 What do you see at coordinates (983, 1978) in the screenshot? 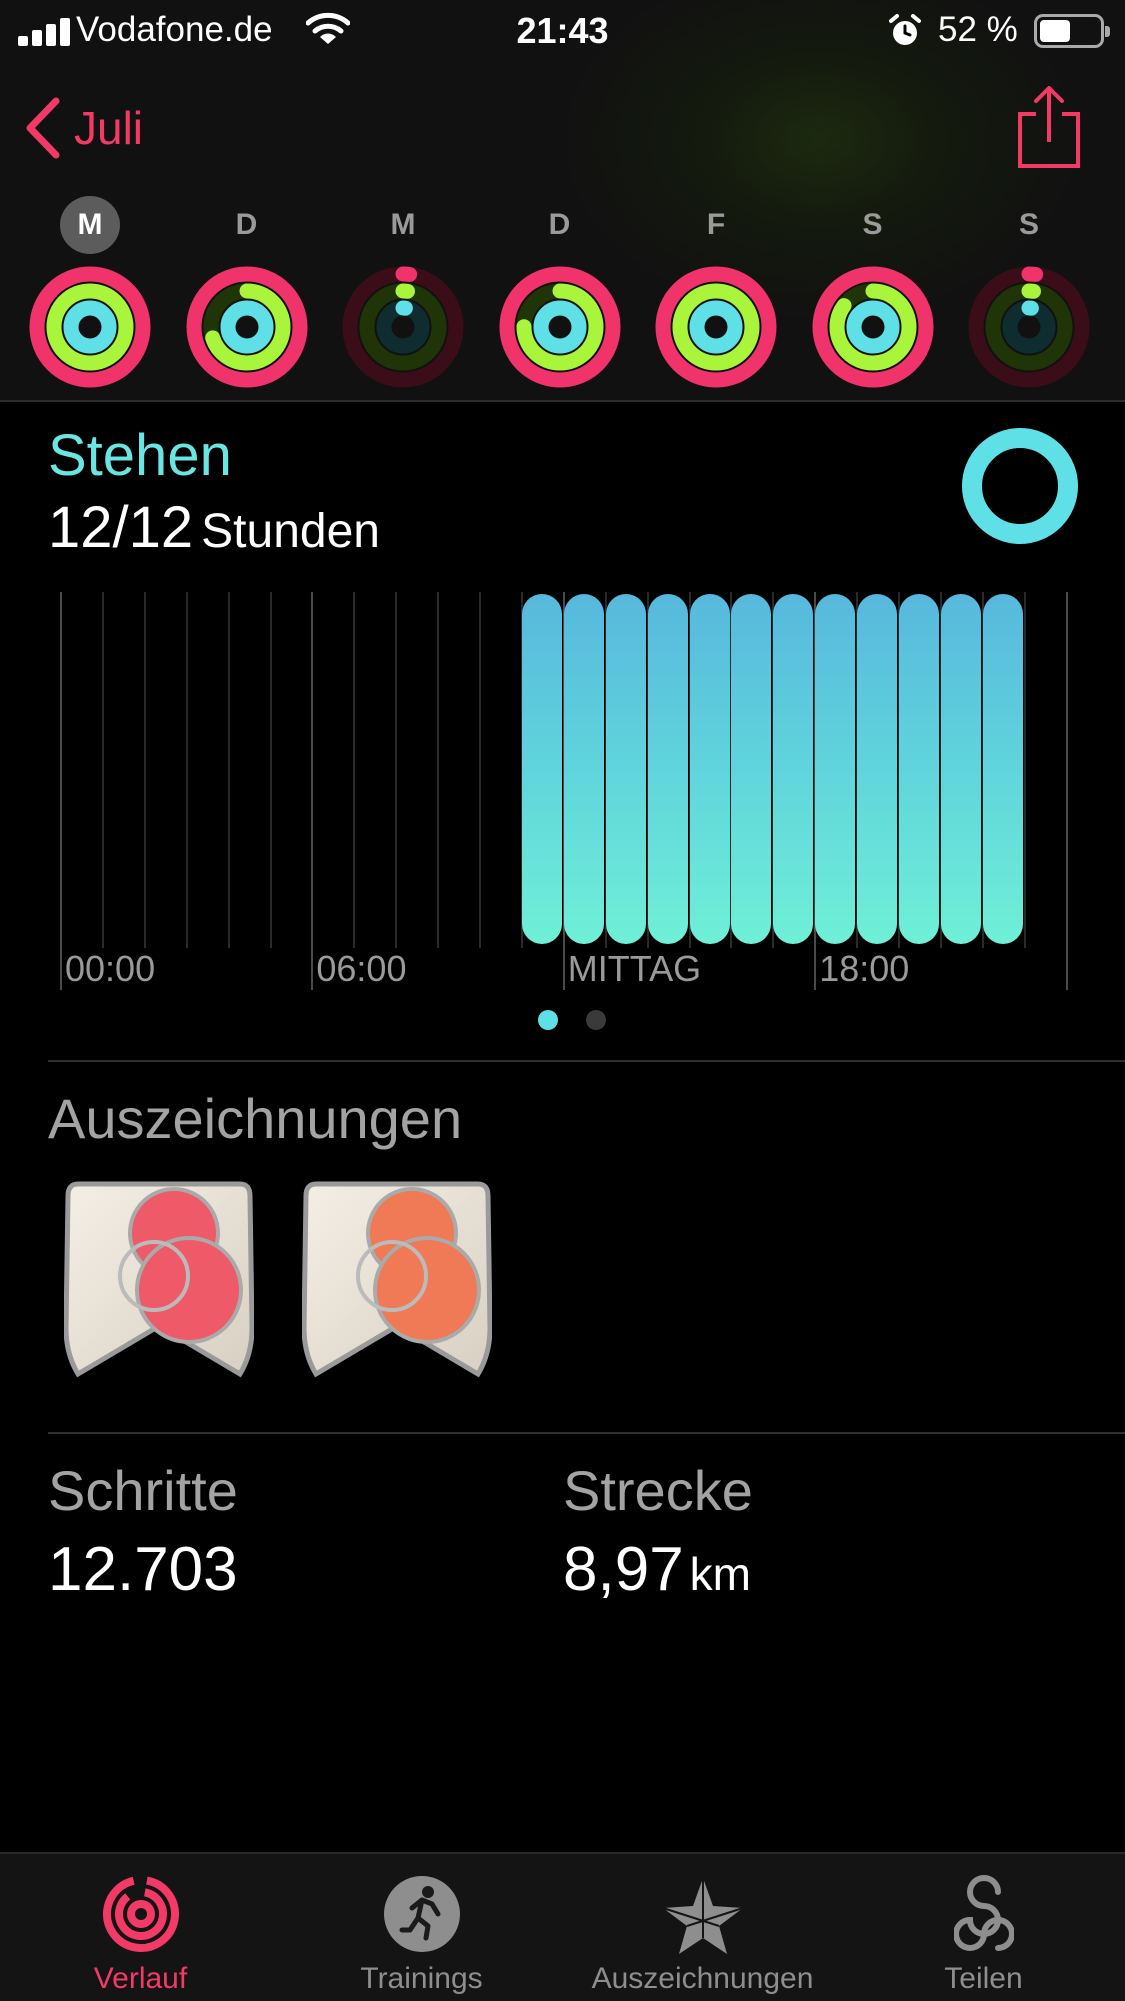
I see `tab-label: Teilen` at bounding box center [983, 1978].